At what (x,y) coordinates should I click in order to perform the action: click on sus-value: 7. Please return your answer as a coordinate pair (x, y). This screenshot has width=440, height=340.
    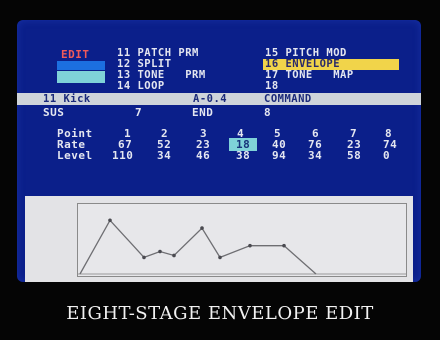
    Looking at the image, I should click on (138, 112).